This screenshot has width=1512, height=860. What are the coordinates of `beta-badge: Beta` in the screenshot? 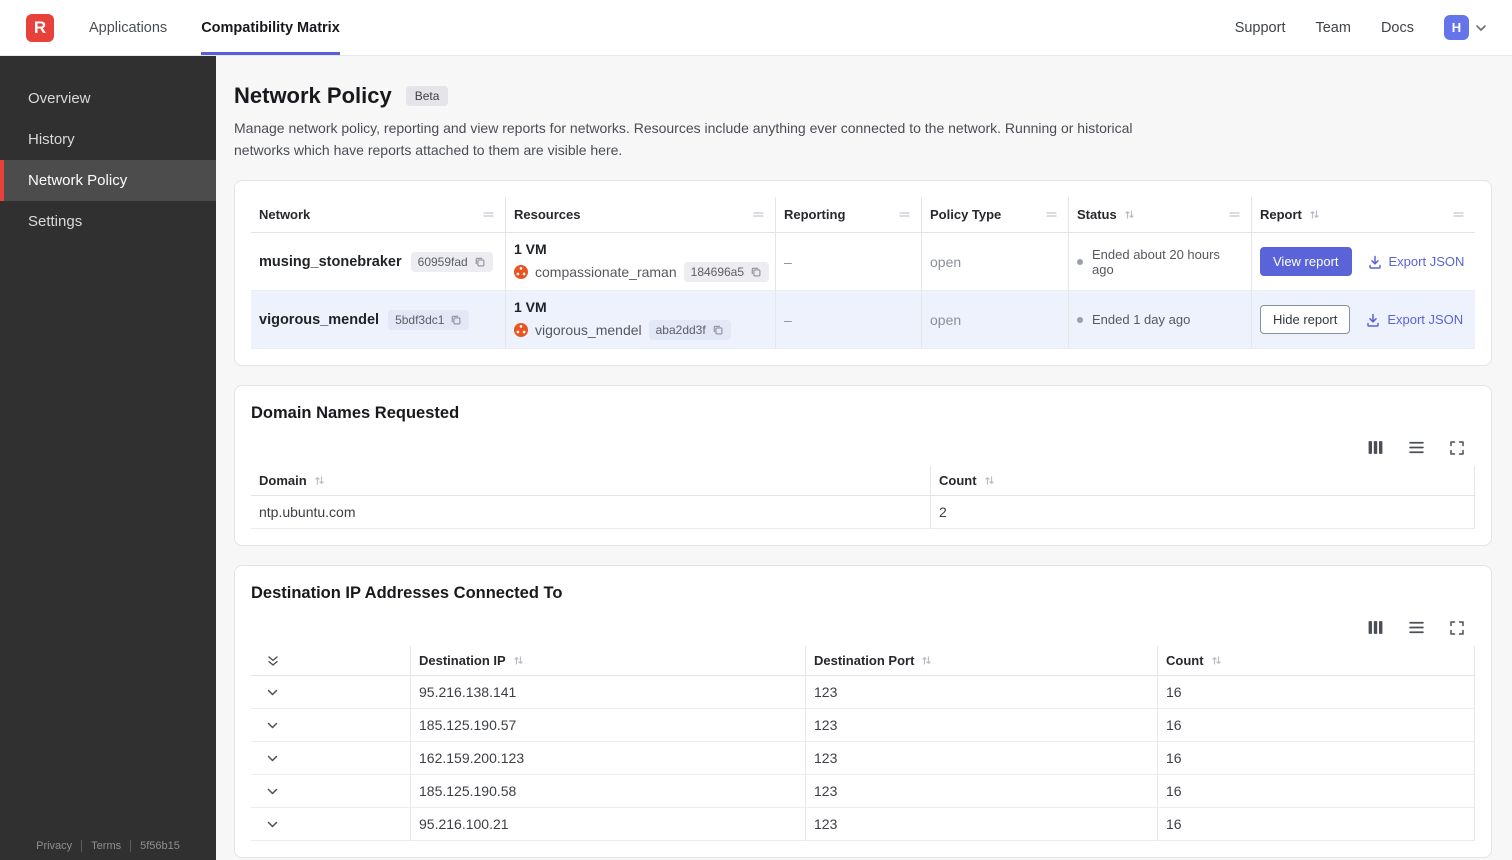 It's located at (427, 96).